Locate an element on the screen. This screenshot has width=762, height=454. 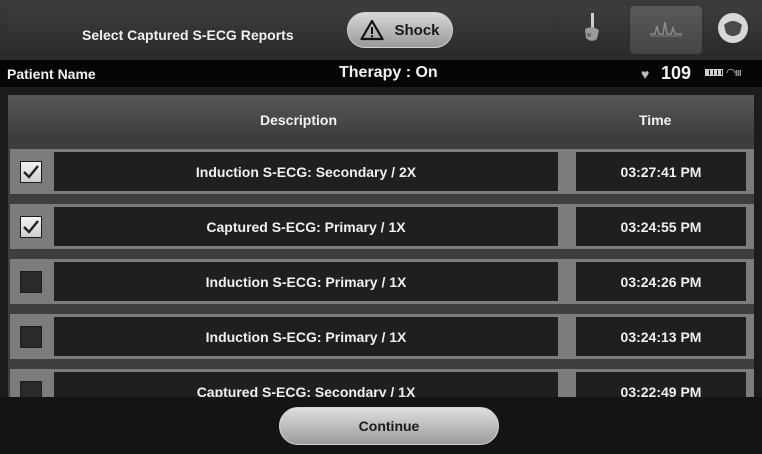
table-row: Captured S-ECG: Primary / 1X 03:24:55 PM is located at coordinates (382, 226).